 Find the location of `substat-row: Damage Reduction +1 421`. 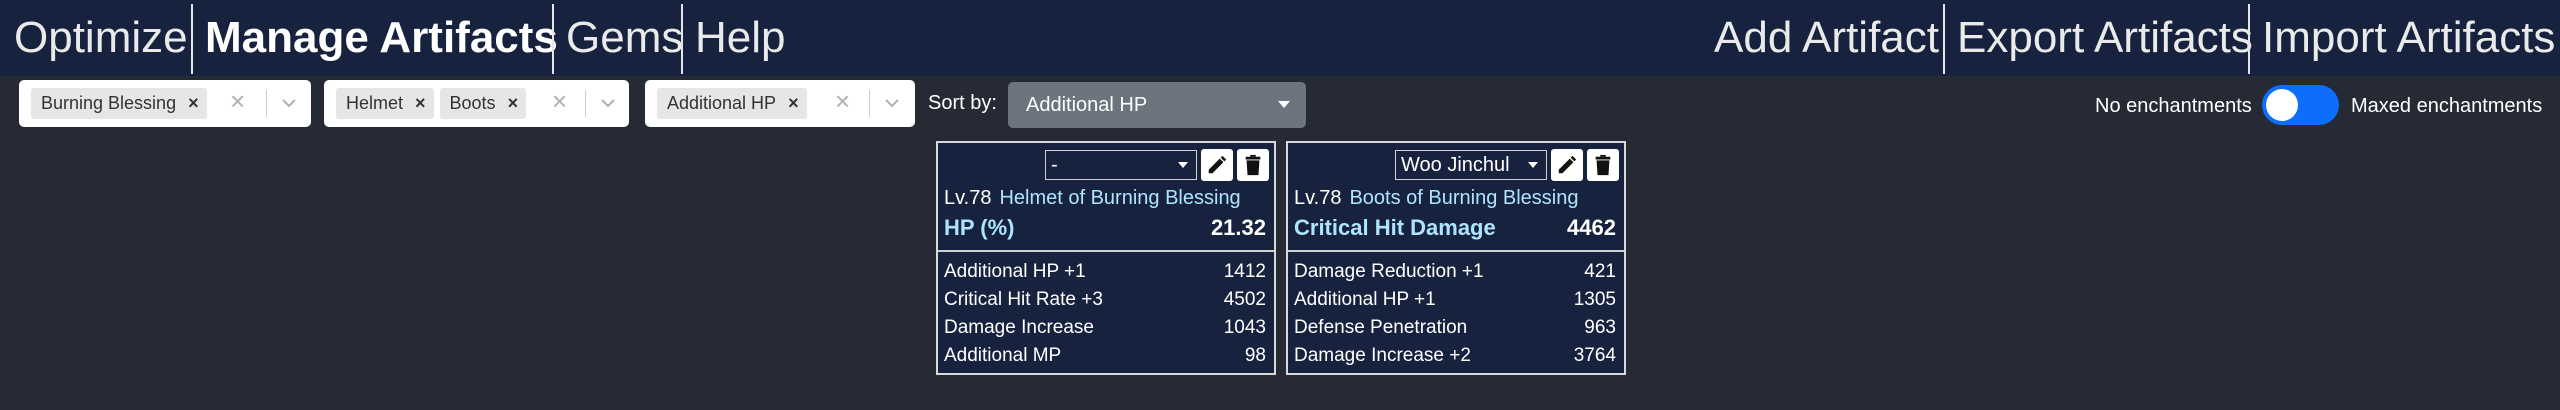

substat-row: Damage Reduction +1 421 is located at coordinates (1455, 272).